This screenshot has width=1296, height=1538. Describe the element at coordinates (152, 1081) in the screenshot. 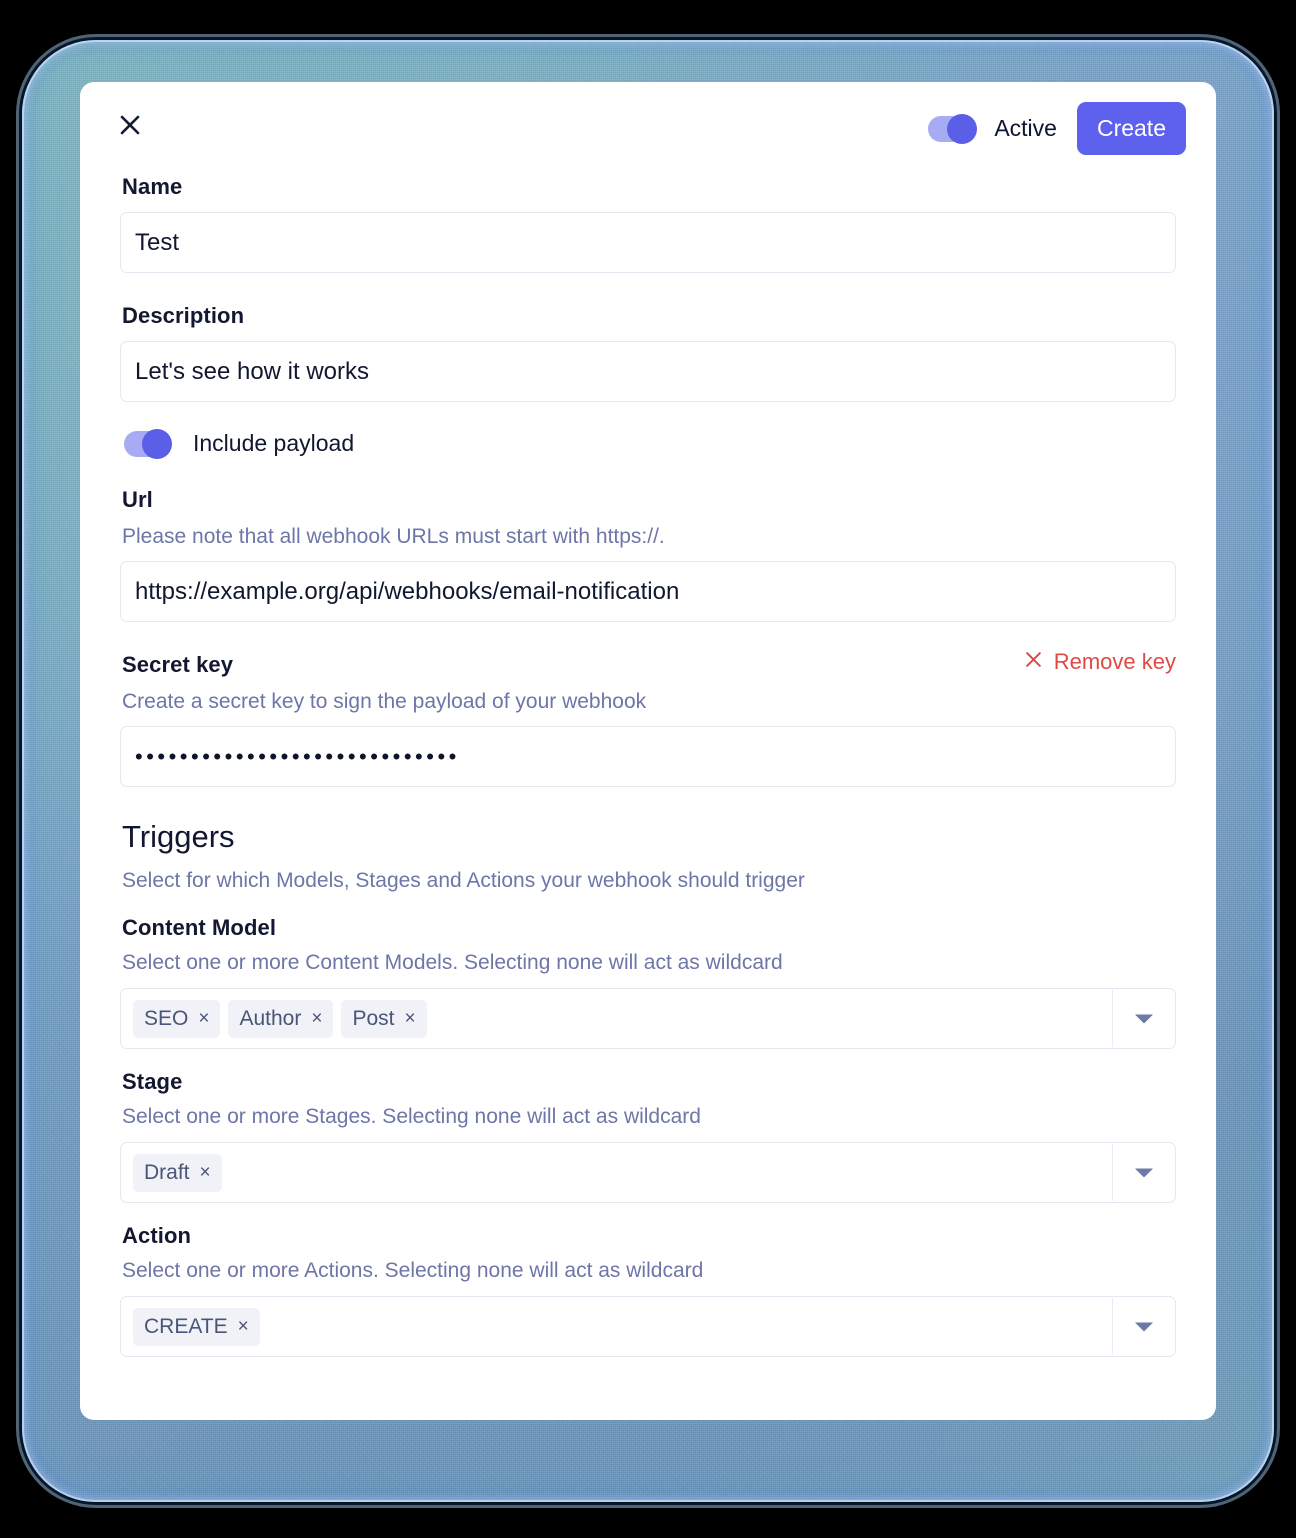

I see `stage-label: Stage` at that location.